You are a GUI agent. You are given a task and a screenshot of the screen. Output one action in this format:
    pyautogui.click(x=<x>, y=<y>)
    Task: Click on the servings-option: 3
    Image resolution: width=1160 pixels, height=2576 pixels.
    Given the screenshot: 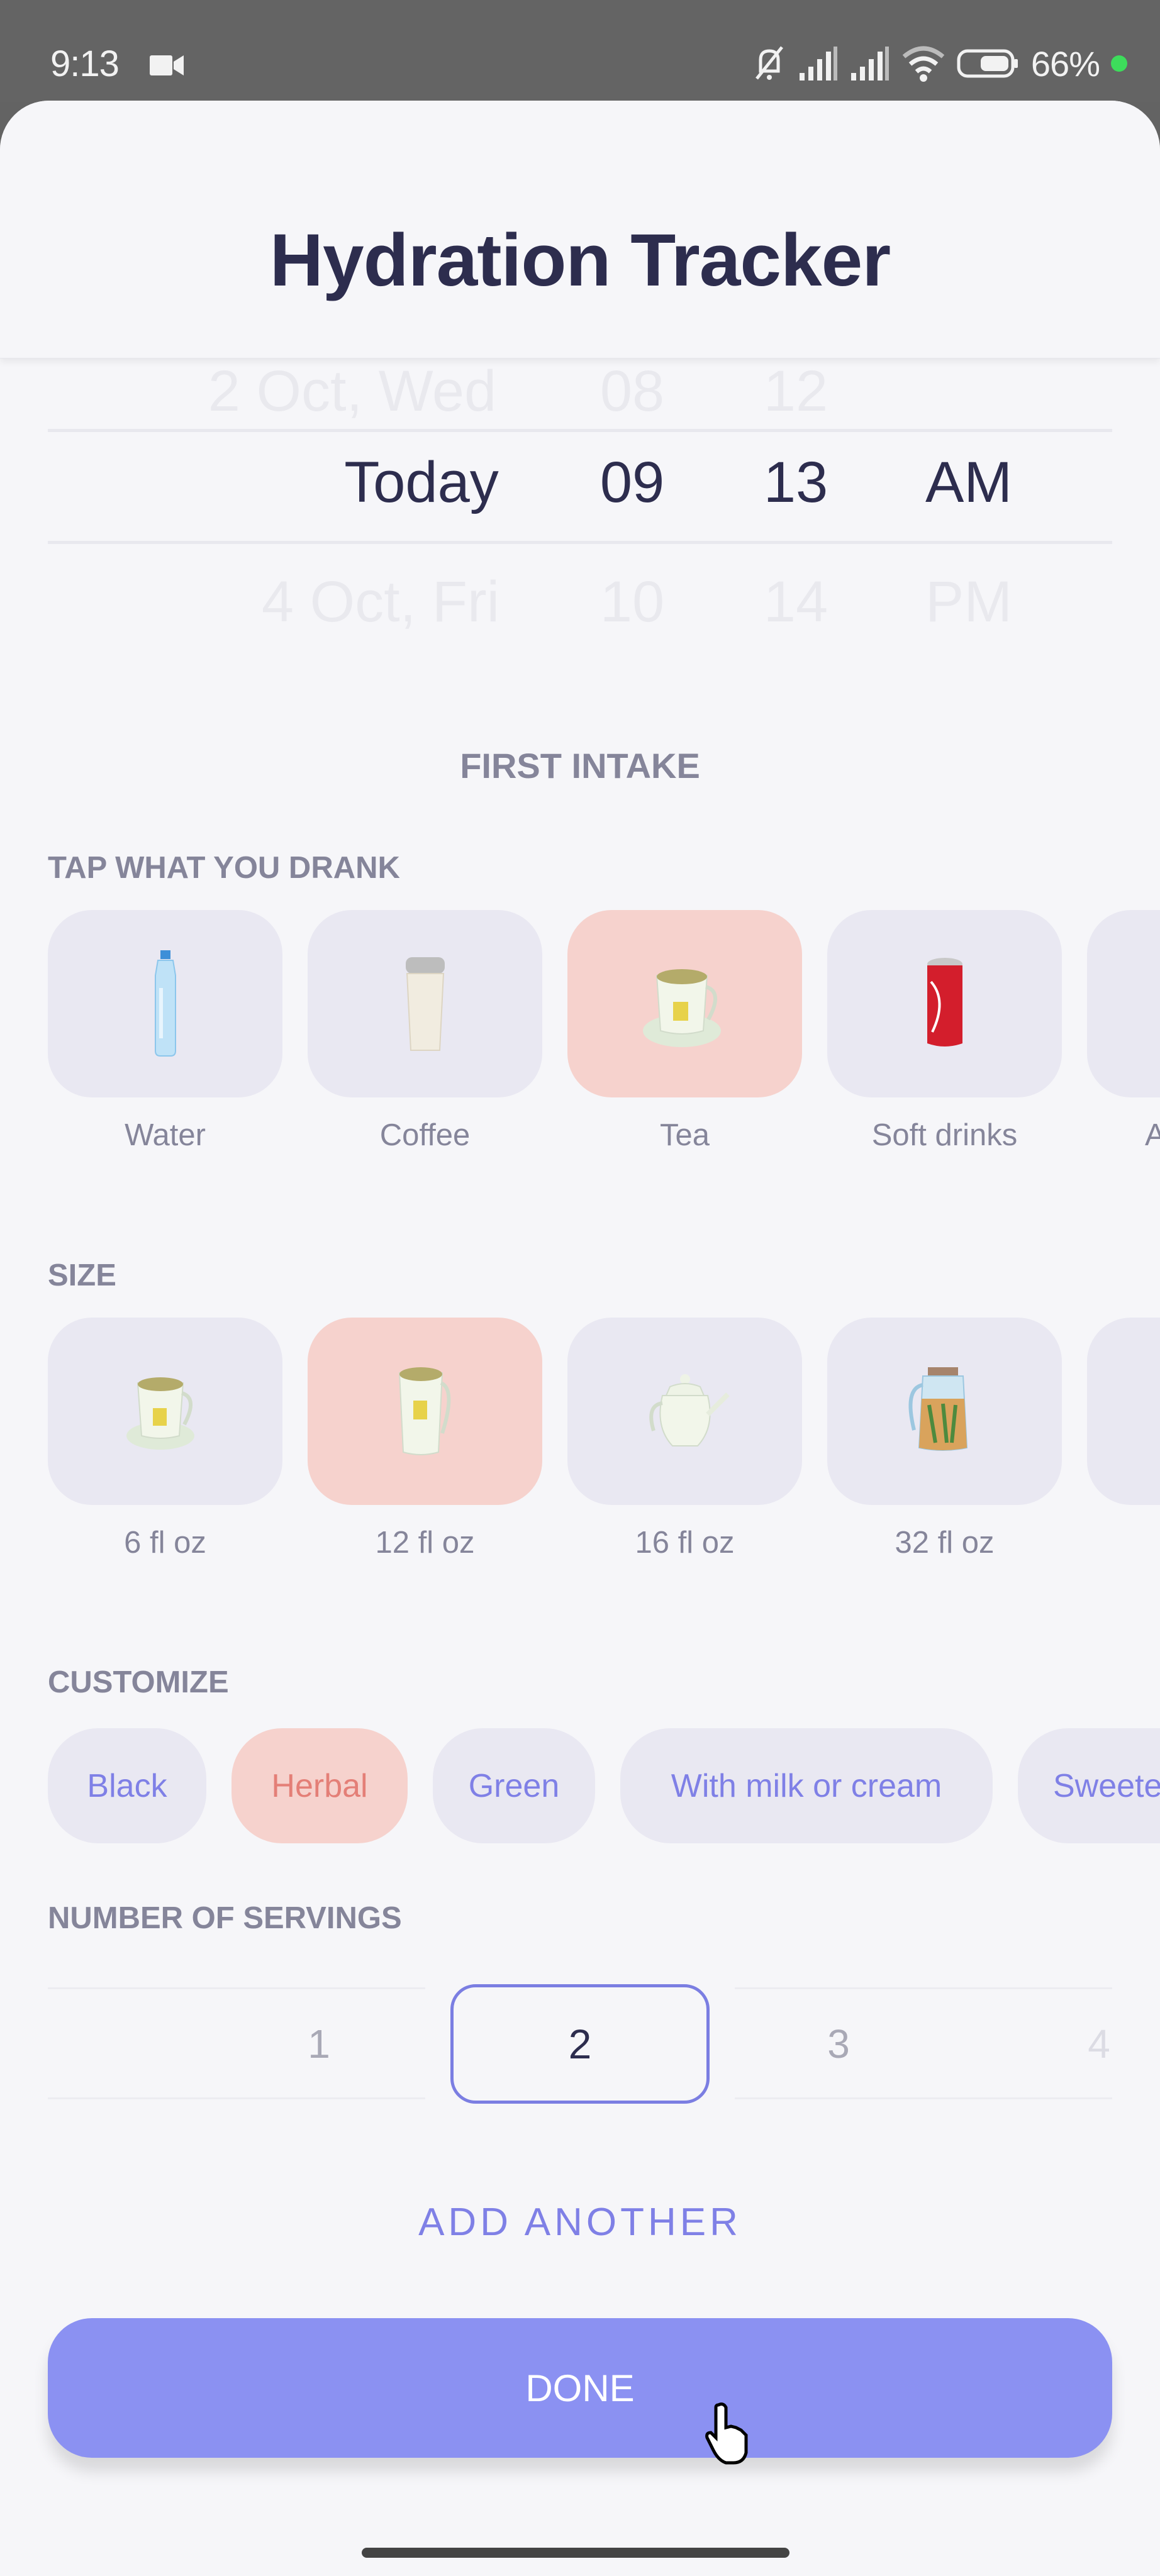 What is the action you would take?
    pyautogui.click(x=838, y=2044)
    